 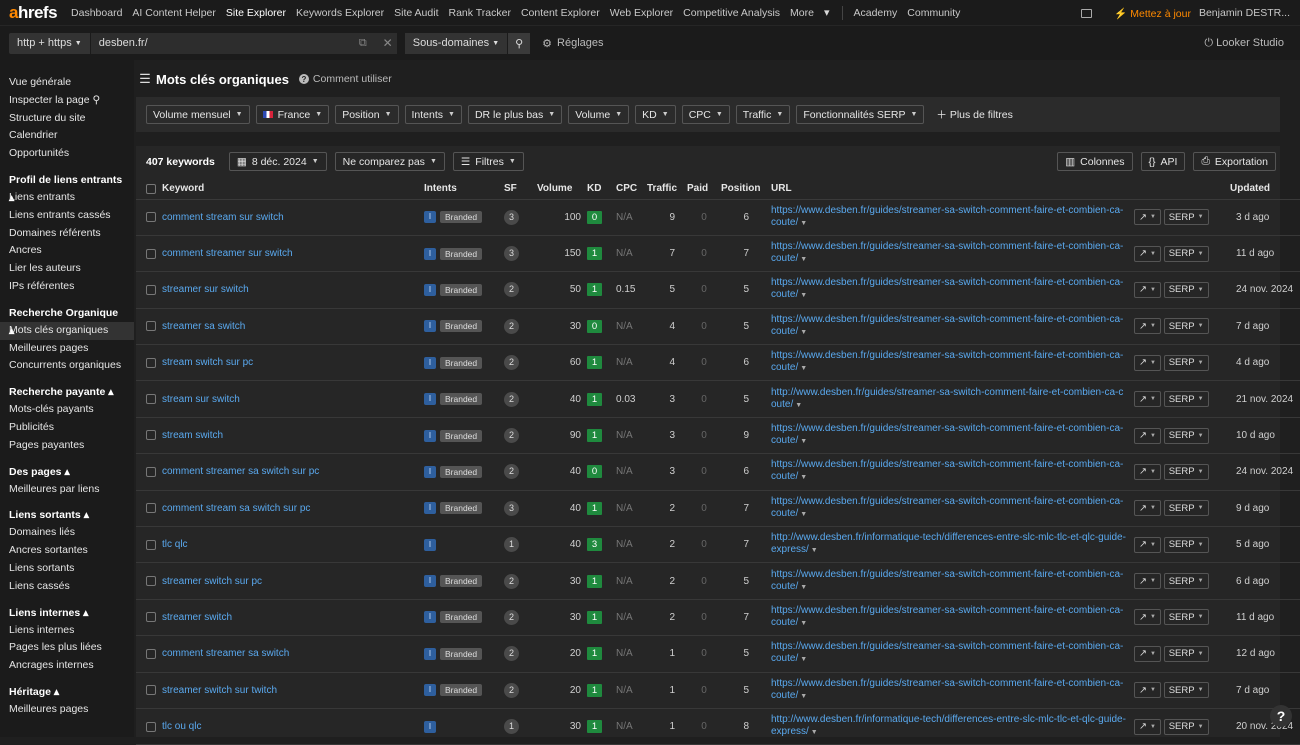 What do you see at coordinates (205, 289) in the screenshot?
I see `keyword-link: streamer sur switch` at bounding box center [205, 289].